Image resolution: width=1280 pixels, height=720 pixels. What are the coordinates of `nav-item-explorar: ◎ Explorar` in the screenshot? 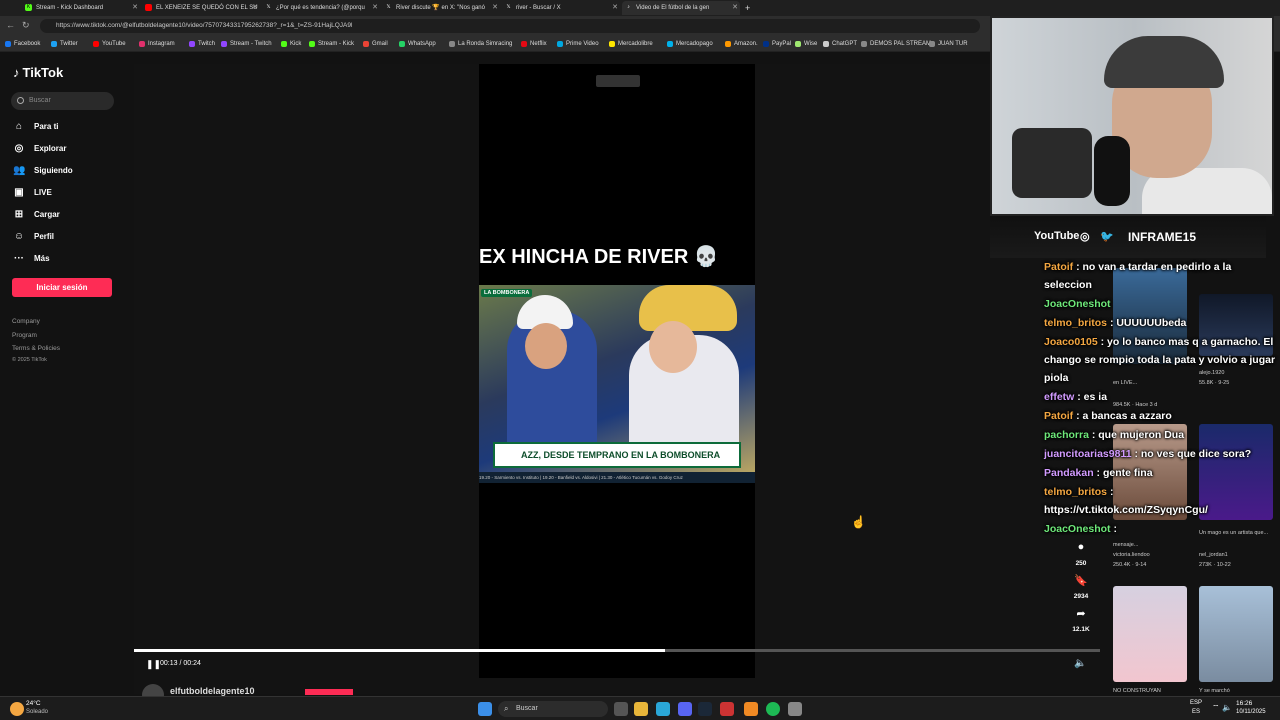 It's located at (40, 149).